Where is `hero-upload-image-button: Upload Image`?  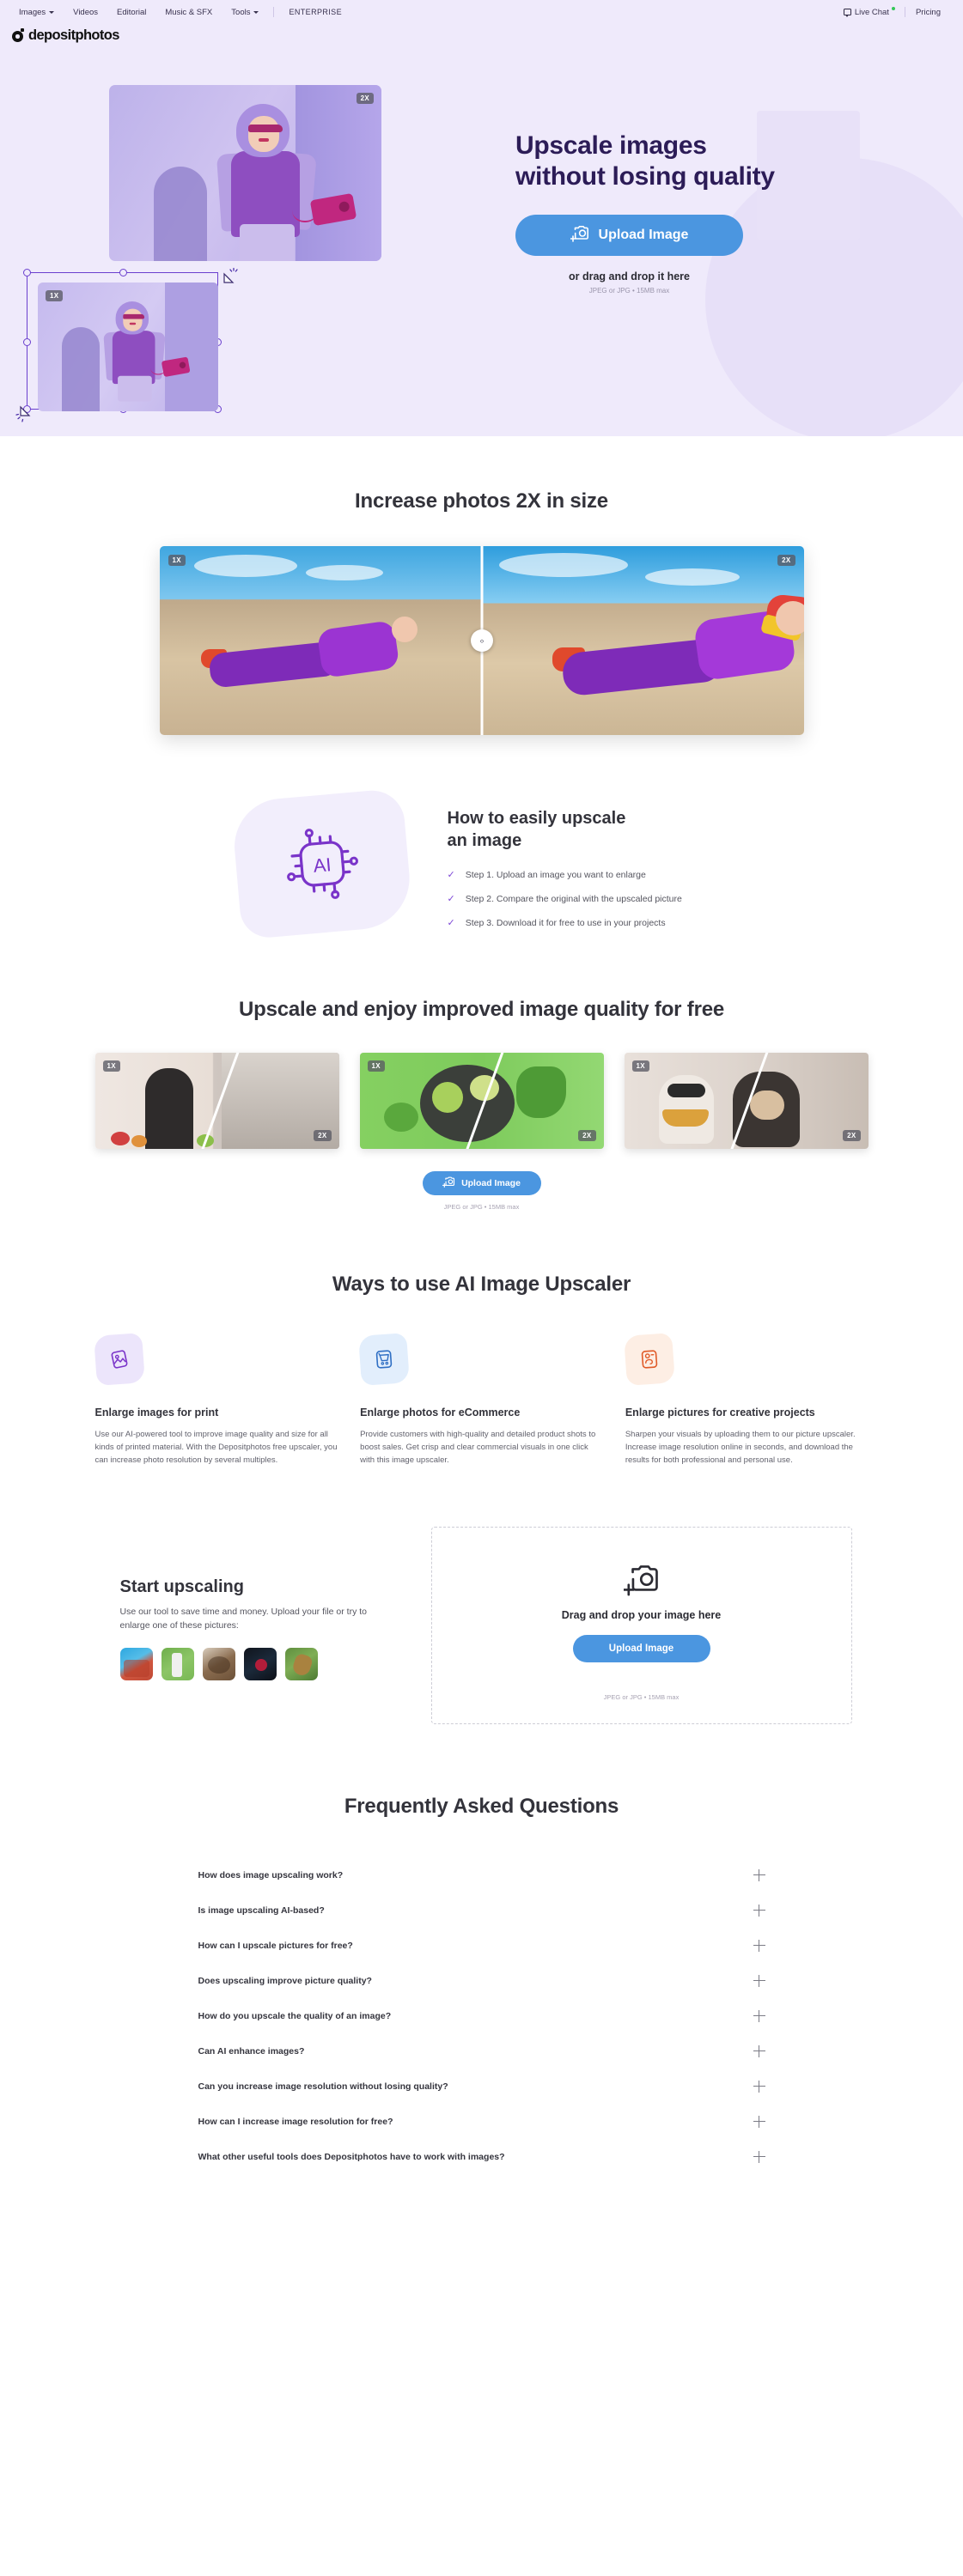 hero-upload-image-button: Upload Image is located at coordinates (629, 236).